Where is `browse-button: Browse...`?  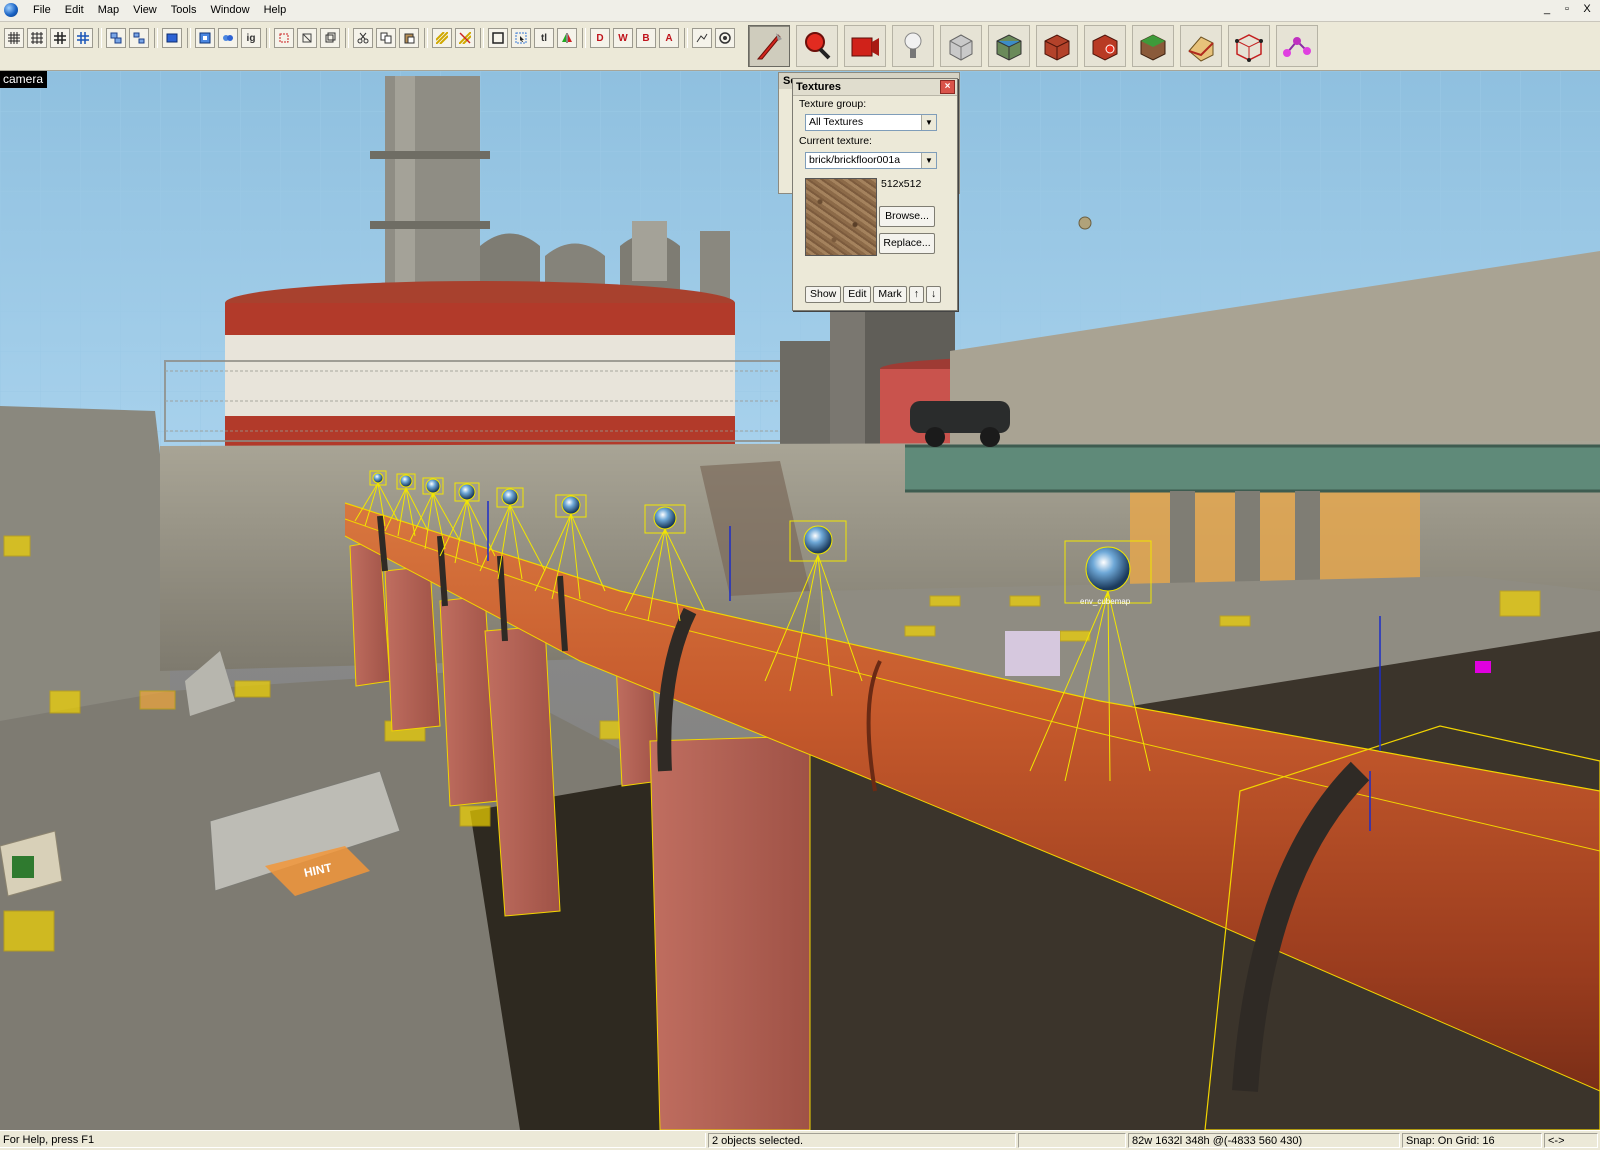
browse-button: Browse... is located at coordinates (907, 216).